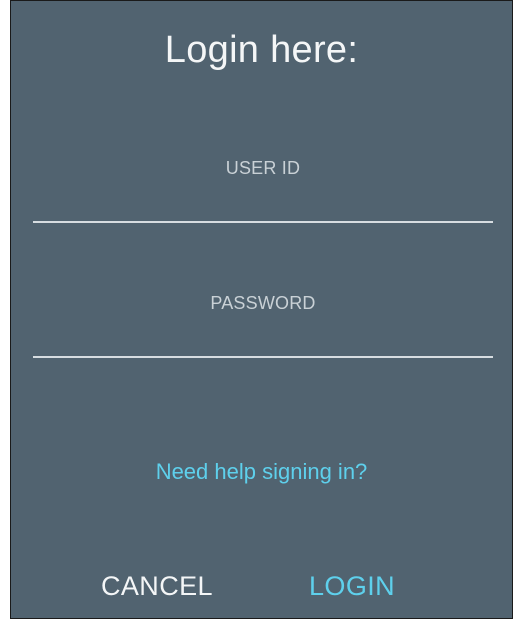  Describe the element at coordinates (261, 50) in the screenshot. I see `dialog-title: Login here:` at that location.